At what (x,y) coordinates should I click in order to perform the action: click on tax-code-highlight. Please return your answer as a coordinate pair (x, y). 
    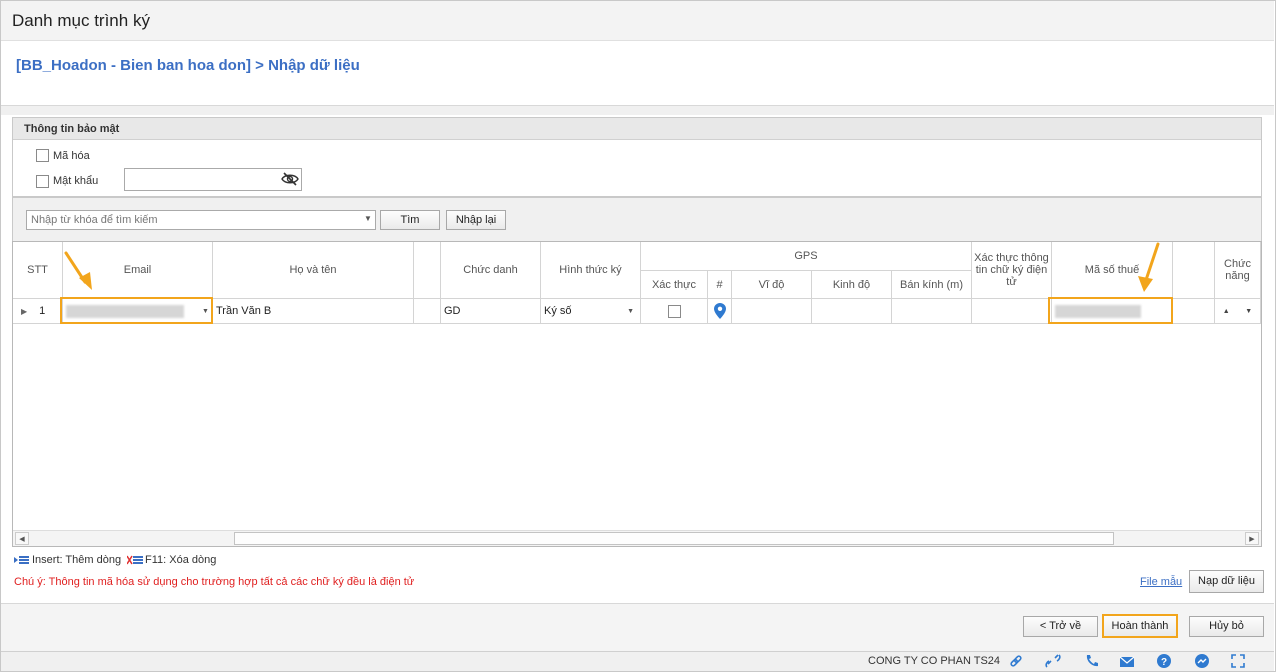
    Looking at the image, I should click on (1110, 310).